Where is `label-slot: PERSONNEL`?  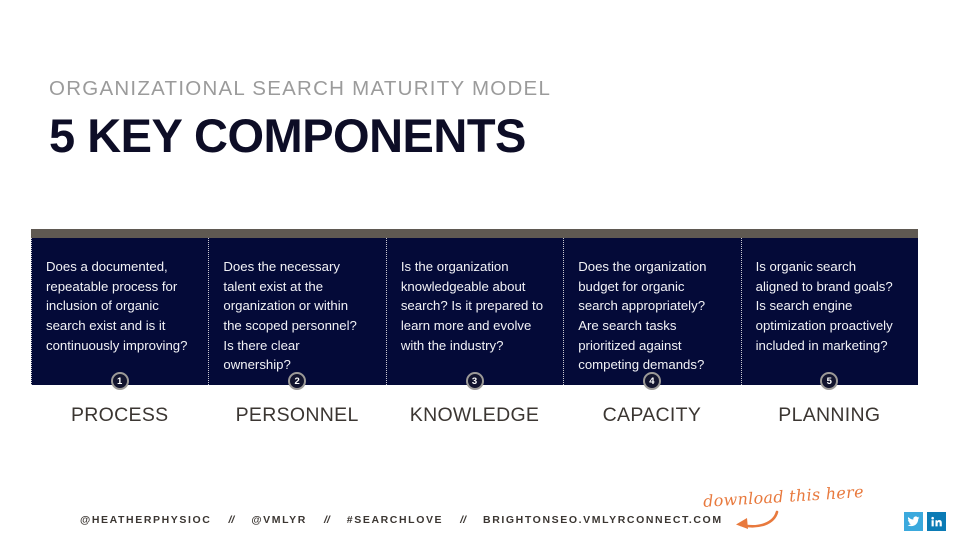
label-slot: PERSONNEL is located at coordinates (296, 415).